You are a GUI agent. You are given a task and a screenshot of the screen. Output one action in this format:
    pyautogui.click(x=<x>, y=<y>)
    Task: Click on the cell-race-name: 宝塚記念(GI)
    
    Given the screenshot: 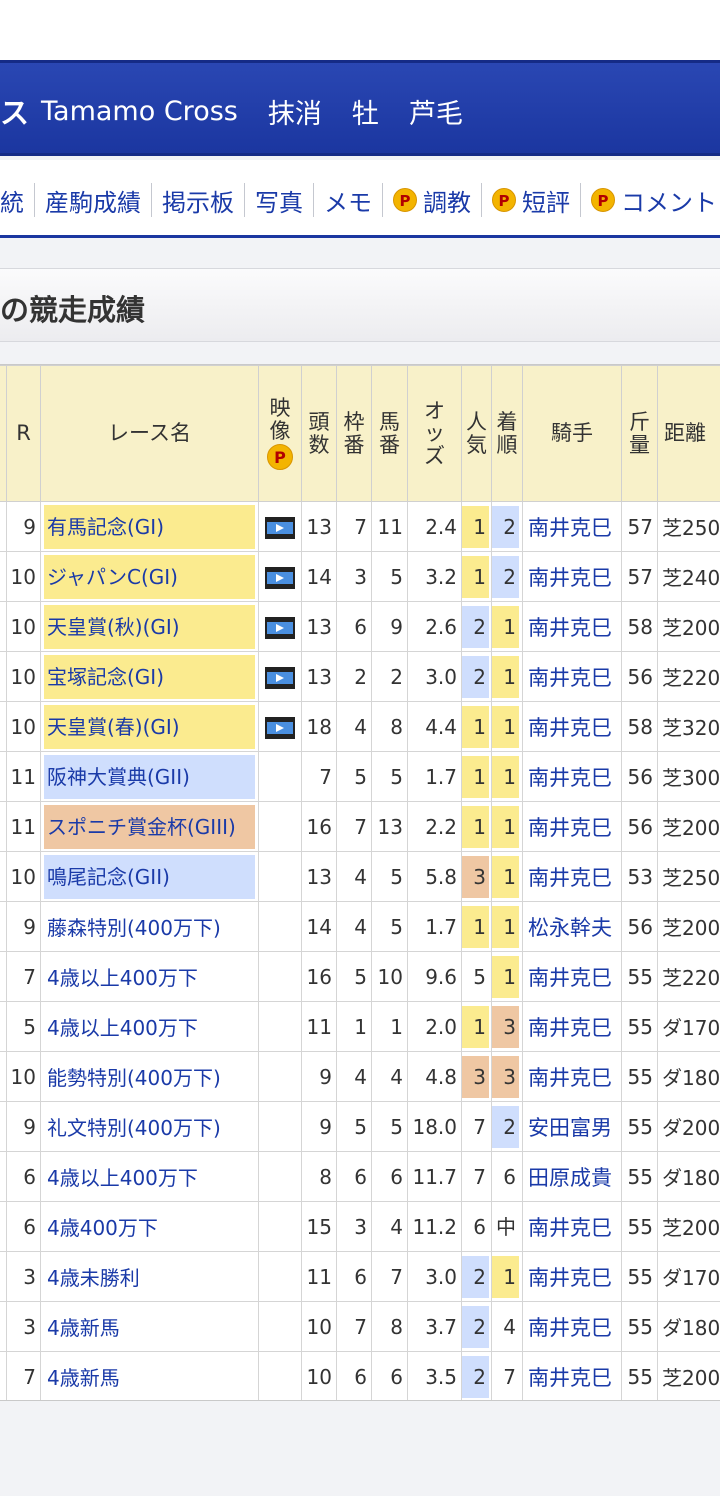 What is the action you would take?
    pyautogui.click(x=149, y=676)
    